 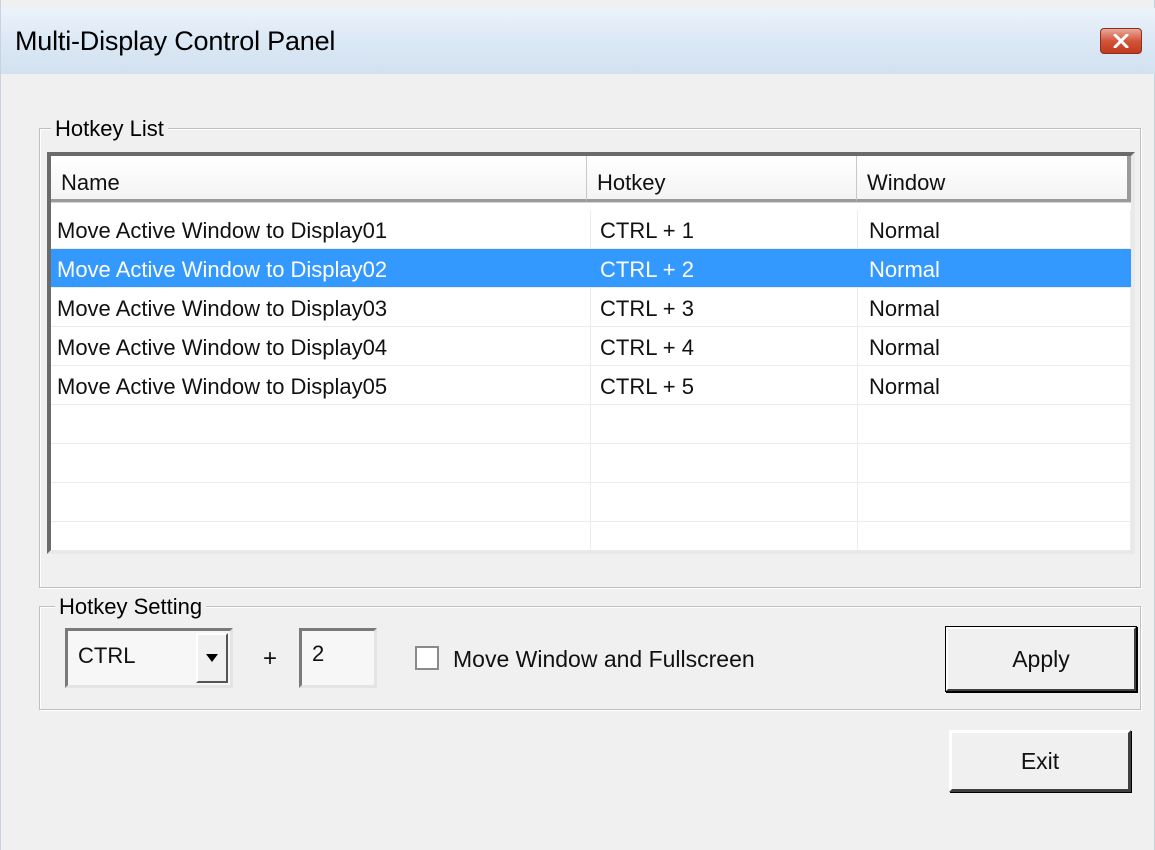 What do you see at coordinates (724, 268) in the screenshot?
I see `row-hotkey: CTRL + 2` at bounding box center [724, 268].